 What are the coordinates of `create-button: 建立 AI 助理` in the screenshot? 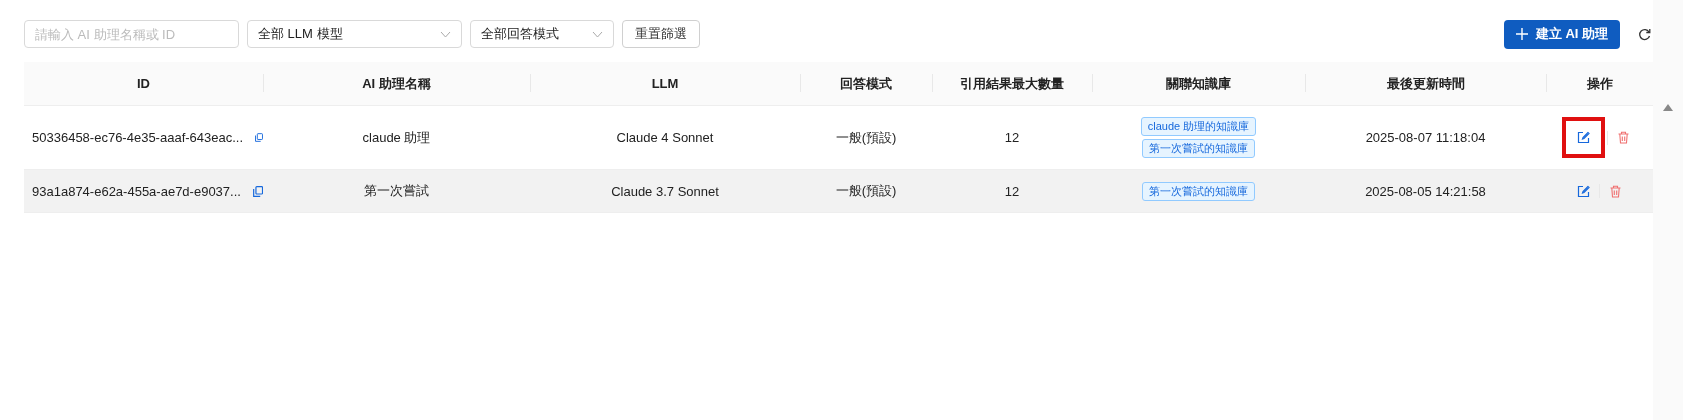 It's located at (1561, 34).